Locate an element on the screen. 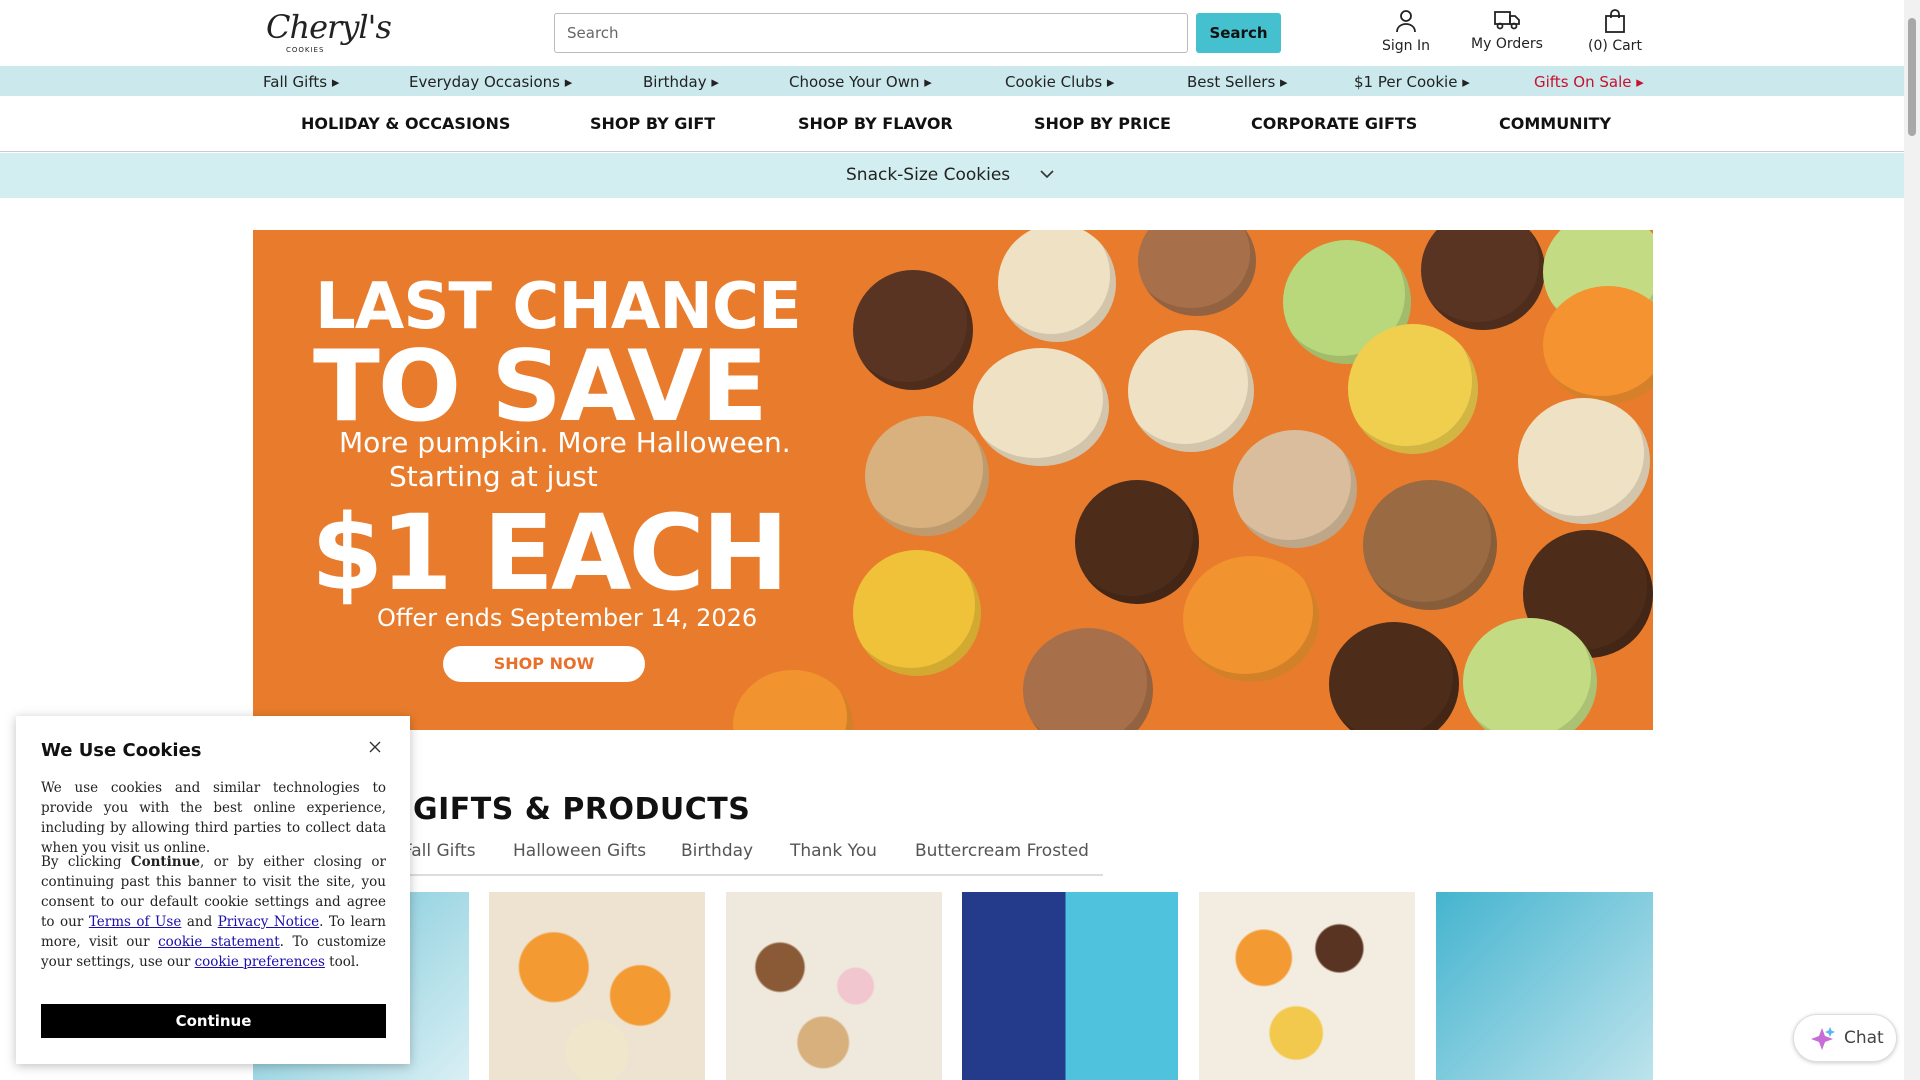 The height and width of the screenshot is (1080, 1920). my-orders-link: My Orders is located at coordinates (1507, 30).